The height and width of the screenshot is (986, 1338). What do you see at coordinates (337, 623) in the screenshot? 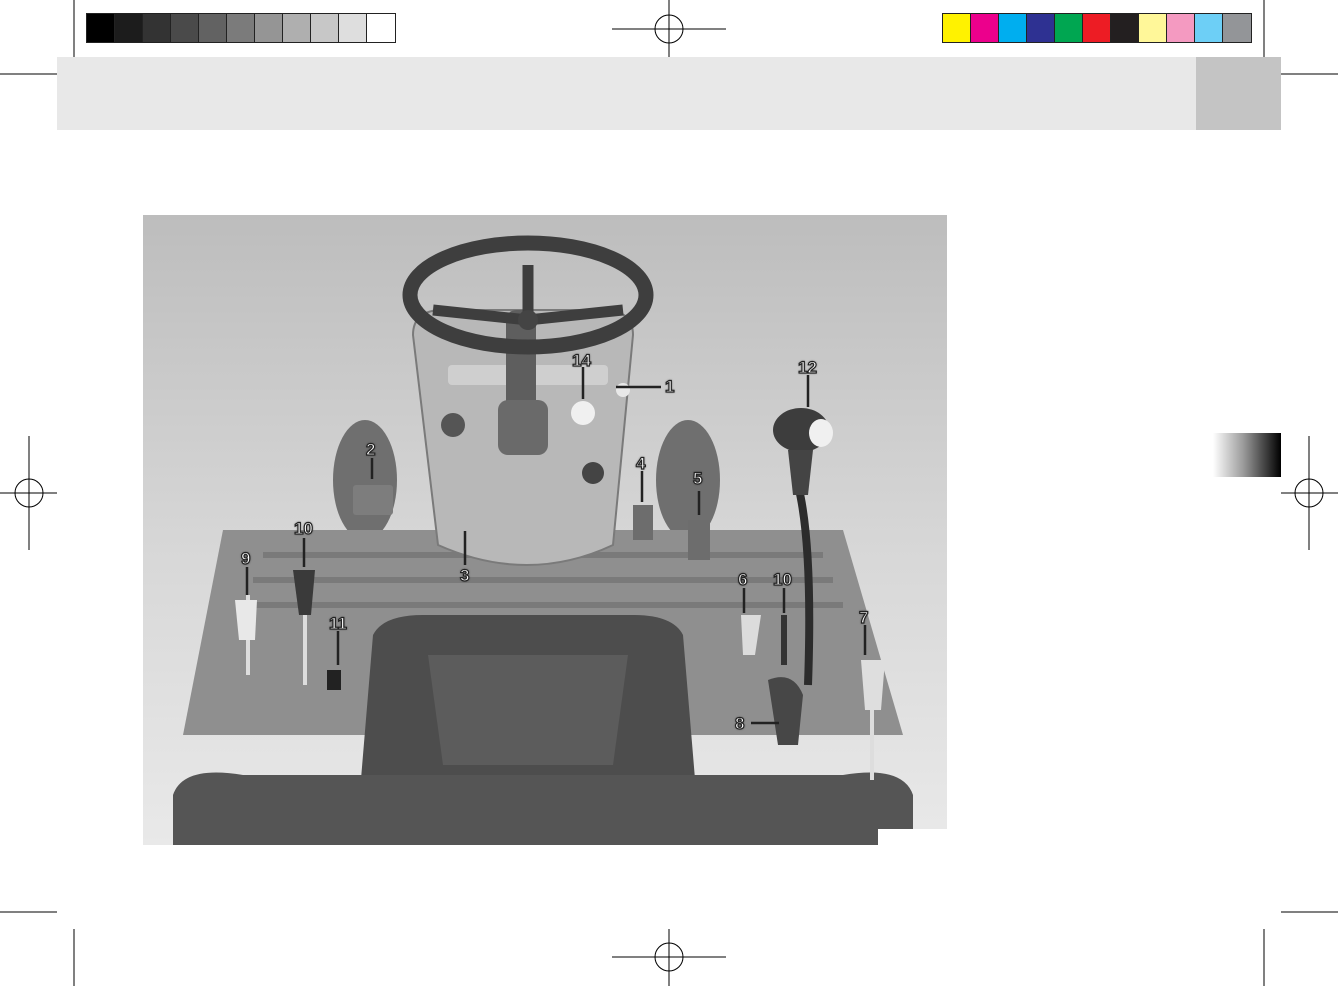
I see `callout-11: 11` at bounding box center [337, 623].